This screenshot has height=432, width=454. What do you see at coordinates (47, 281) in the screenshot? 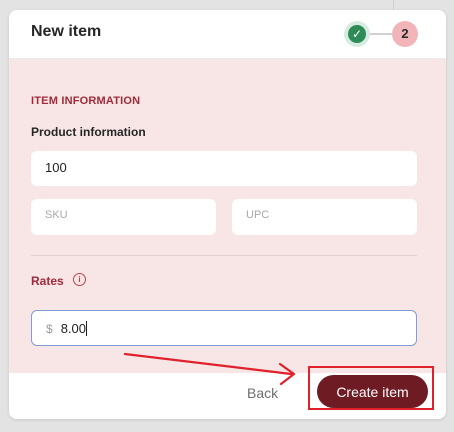
I see `rates-label: Rates` at bounding box center [47, 281].